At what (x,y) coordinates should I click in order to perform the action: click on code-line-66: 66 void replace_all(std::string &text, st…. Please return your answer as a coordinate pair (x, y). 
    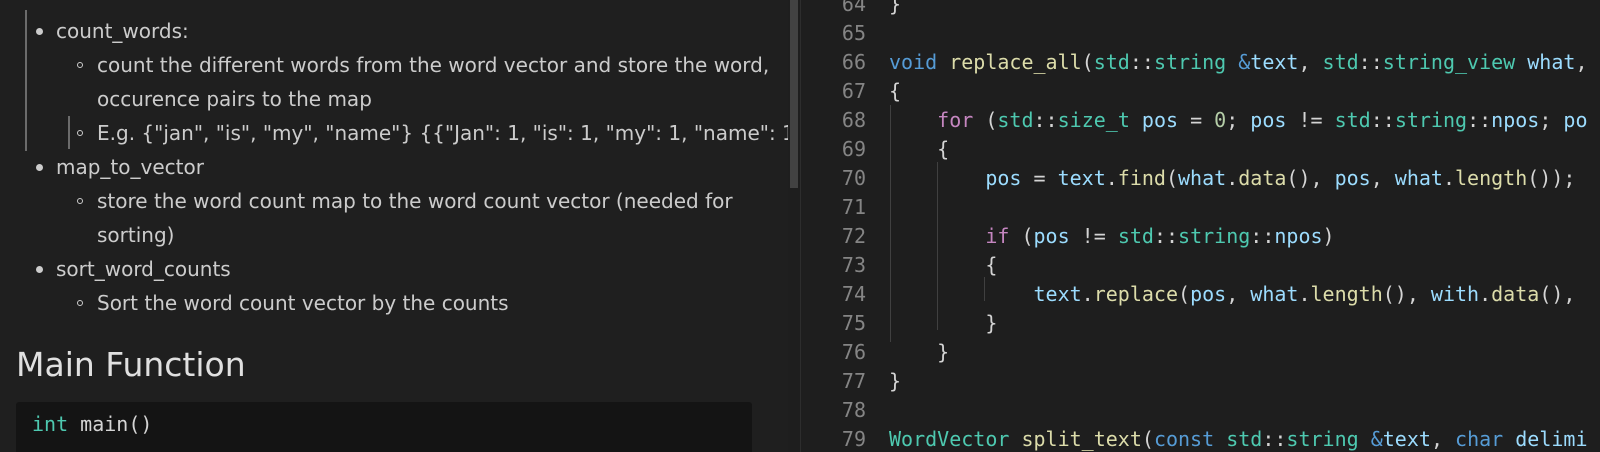
    Looking at the image, I should click on (1200, 62).